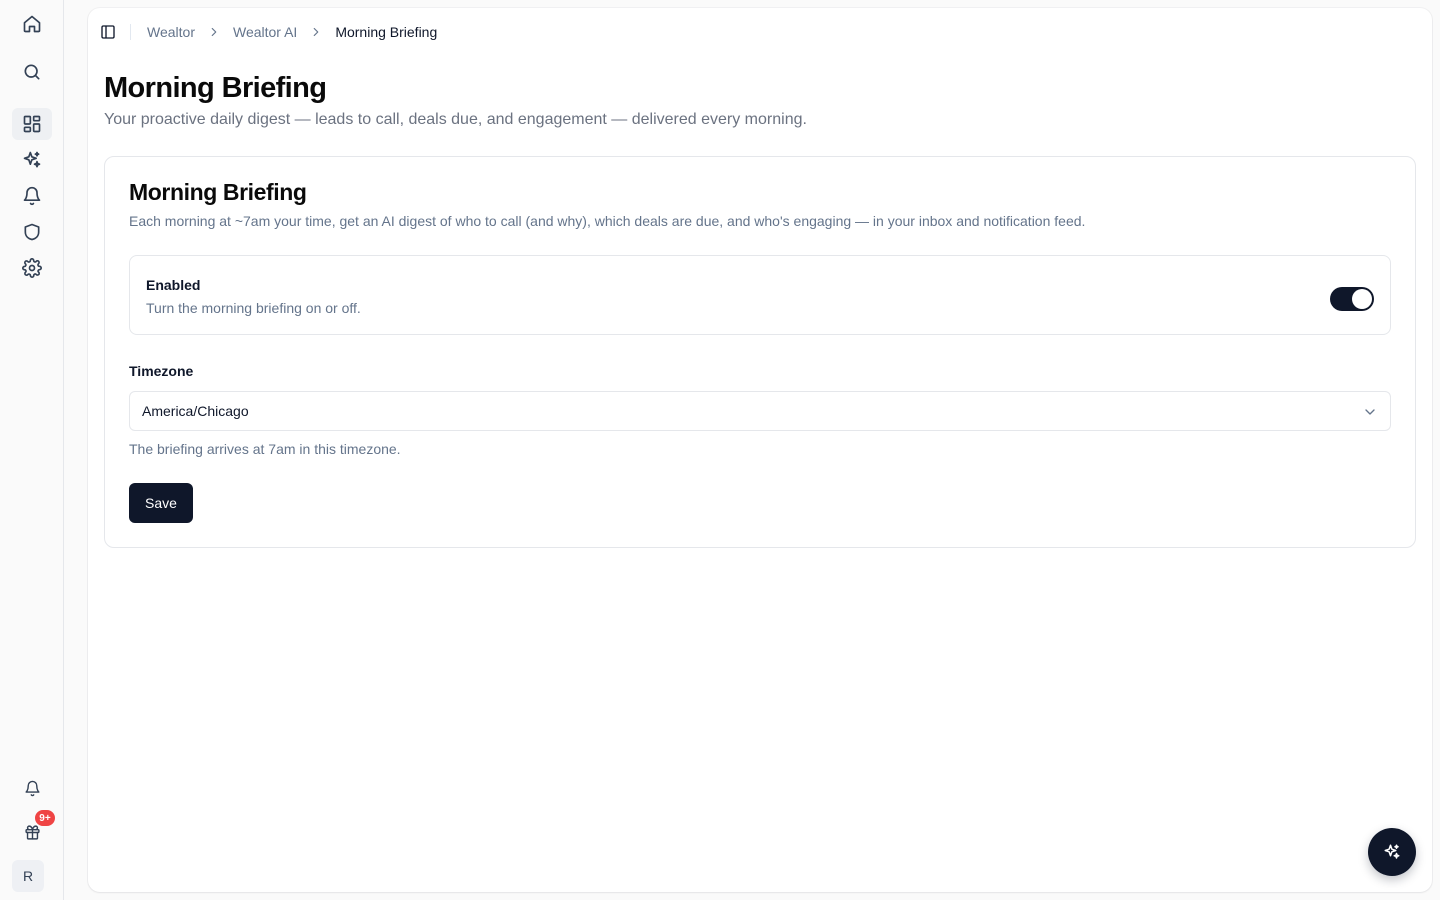 The height and width of the screenshot is (900, 1440). I want to click on breadcrumb: Wealtor Wealtor AI Morning Briefing, so click(292, 32).